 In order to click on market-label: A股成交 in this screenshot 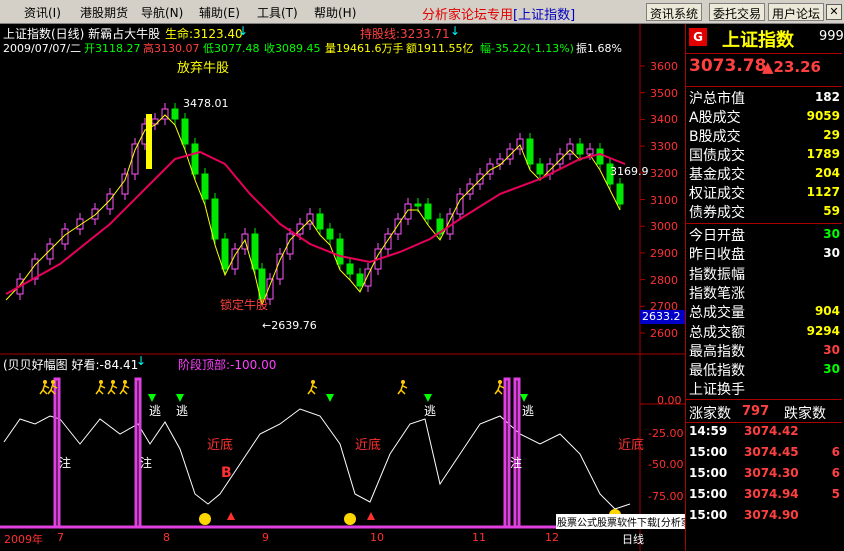, I will do `click(715, 118)`.